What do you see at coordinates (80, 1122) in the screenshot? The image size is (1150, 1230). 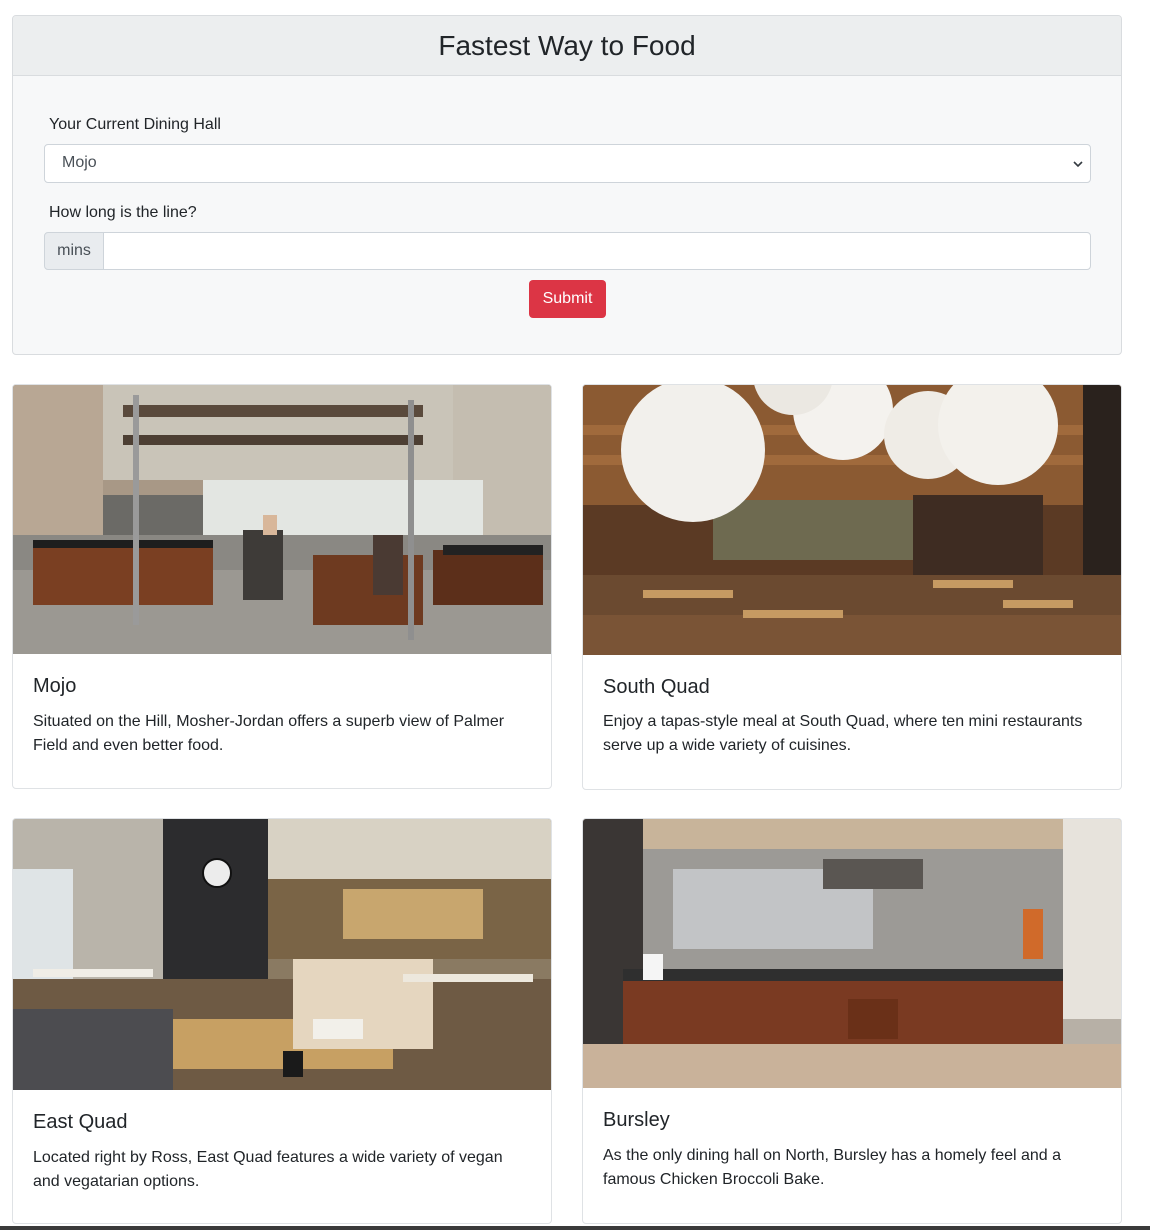 I see `card-title: East Quad` at bounding box center [80, 1122].